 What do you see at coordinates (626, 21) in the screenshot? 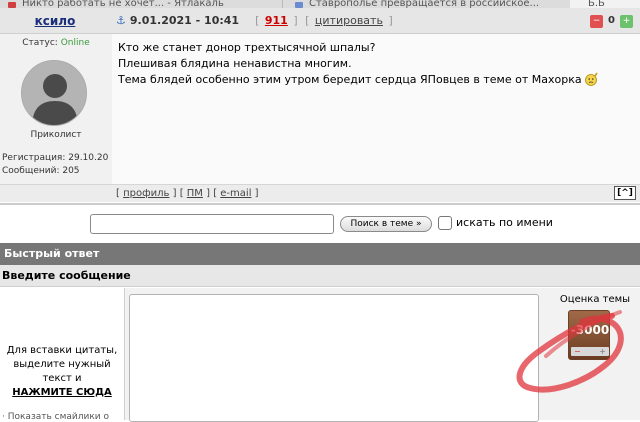
I see `vote-plus-icon: +` at bounding box center [626, 21].